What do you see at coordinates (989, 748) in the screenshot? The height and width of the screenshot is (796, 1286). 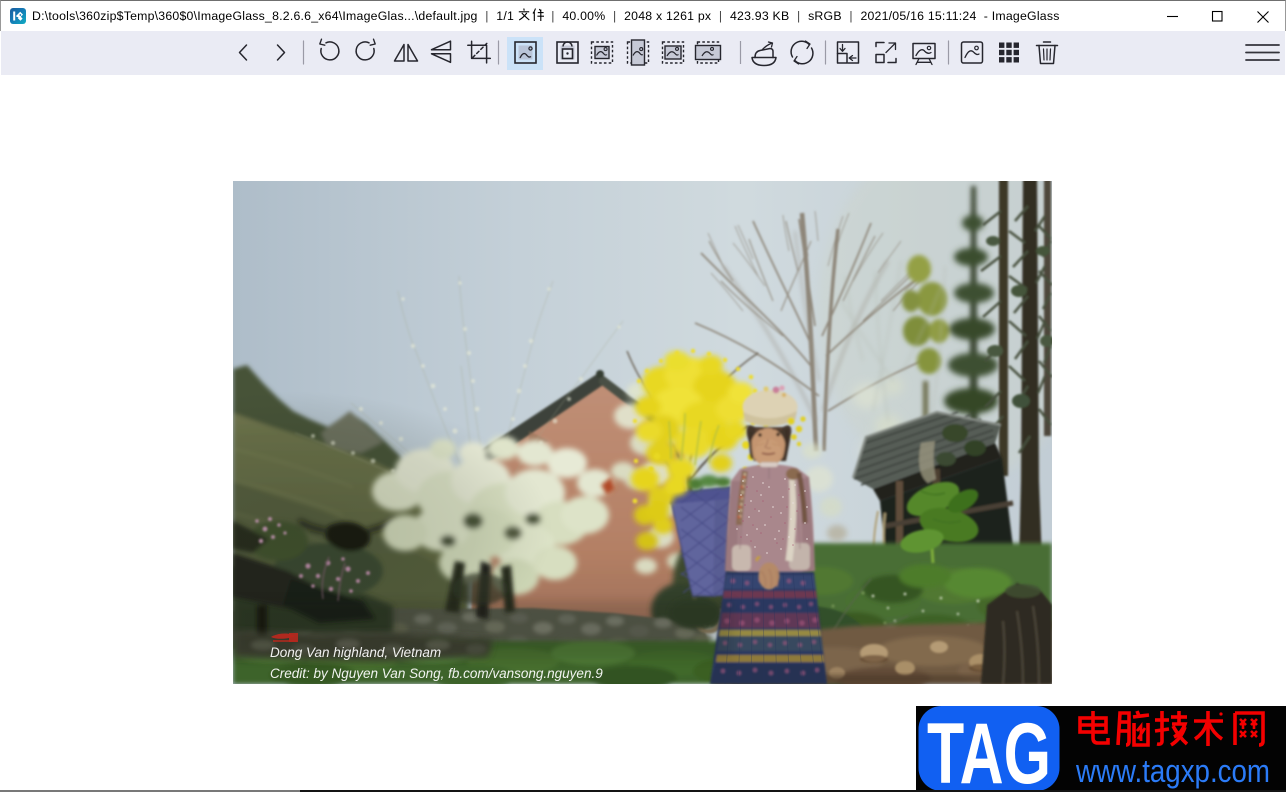 I see `svg-text: TAG` at bounding box center [989, 748].